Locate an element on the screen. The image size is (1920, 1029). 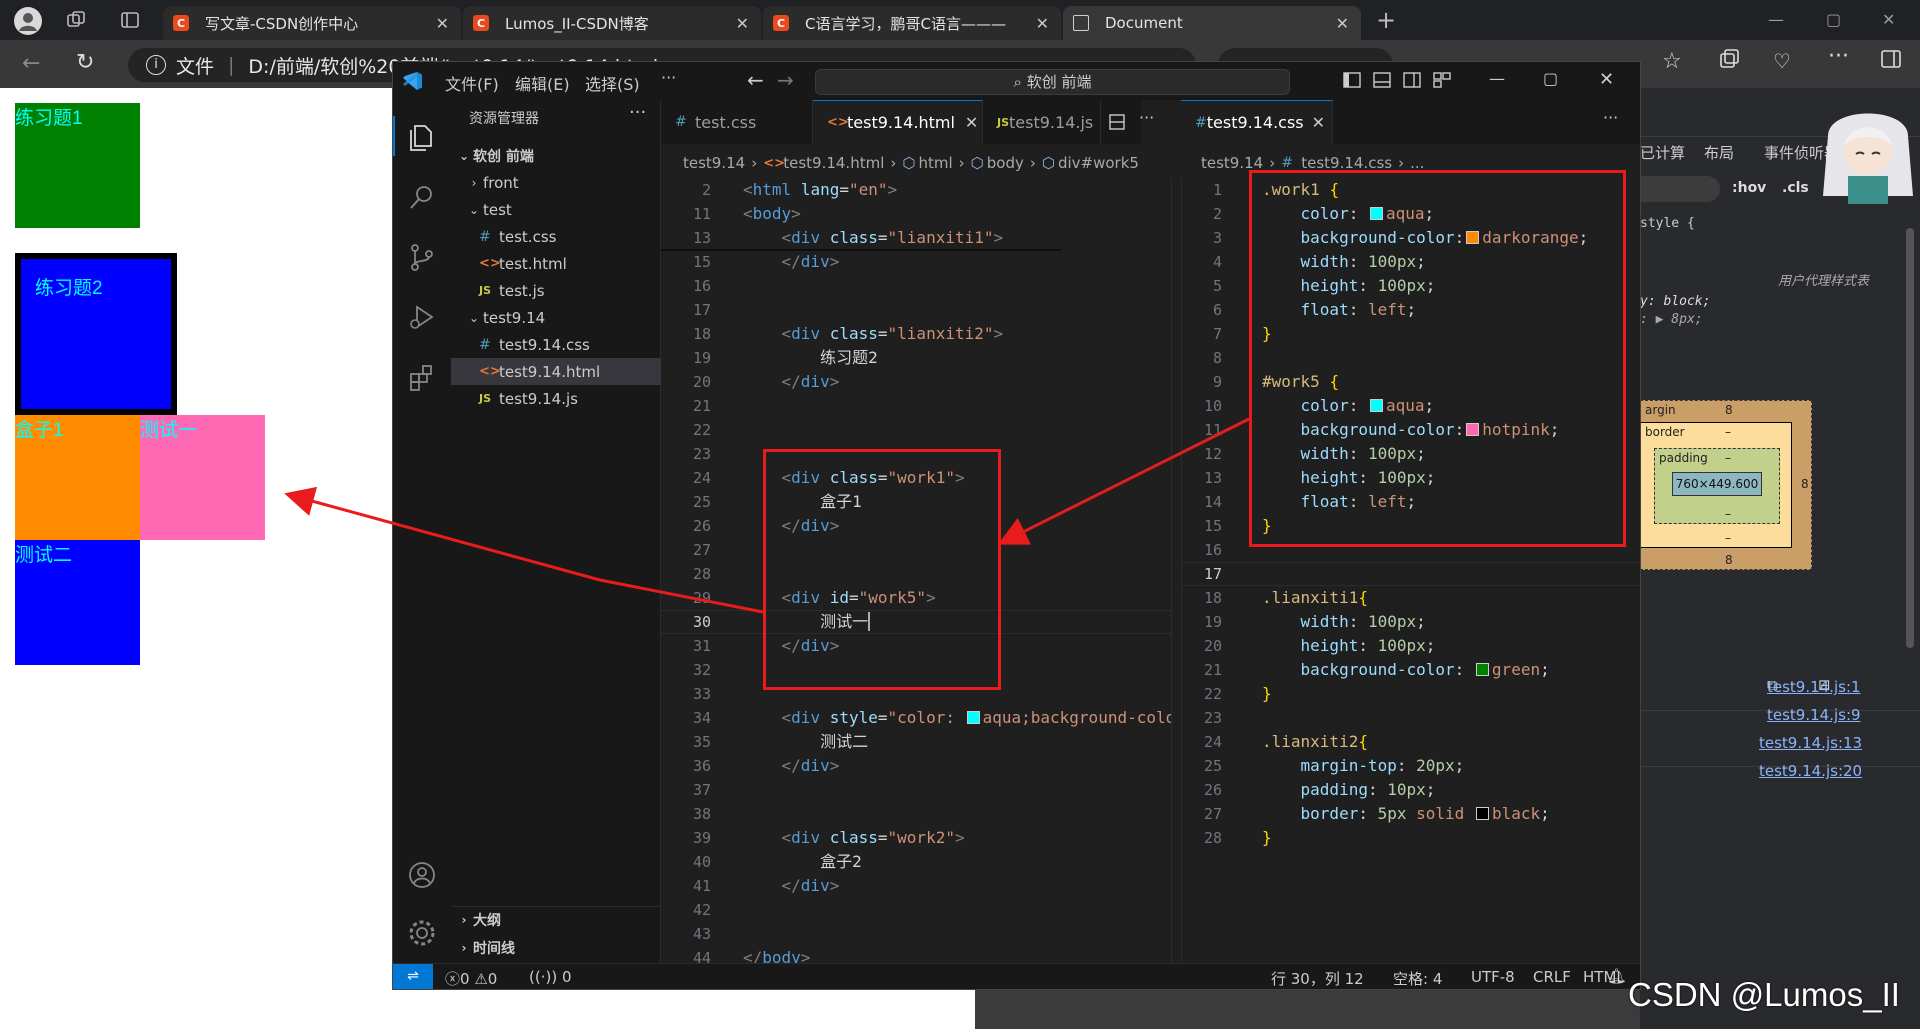
csdn-watermark: CSDN @Lumos_II is located at coordinates (1764, 994).